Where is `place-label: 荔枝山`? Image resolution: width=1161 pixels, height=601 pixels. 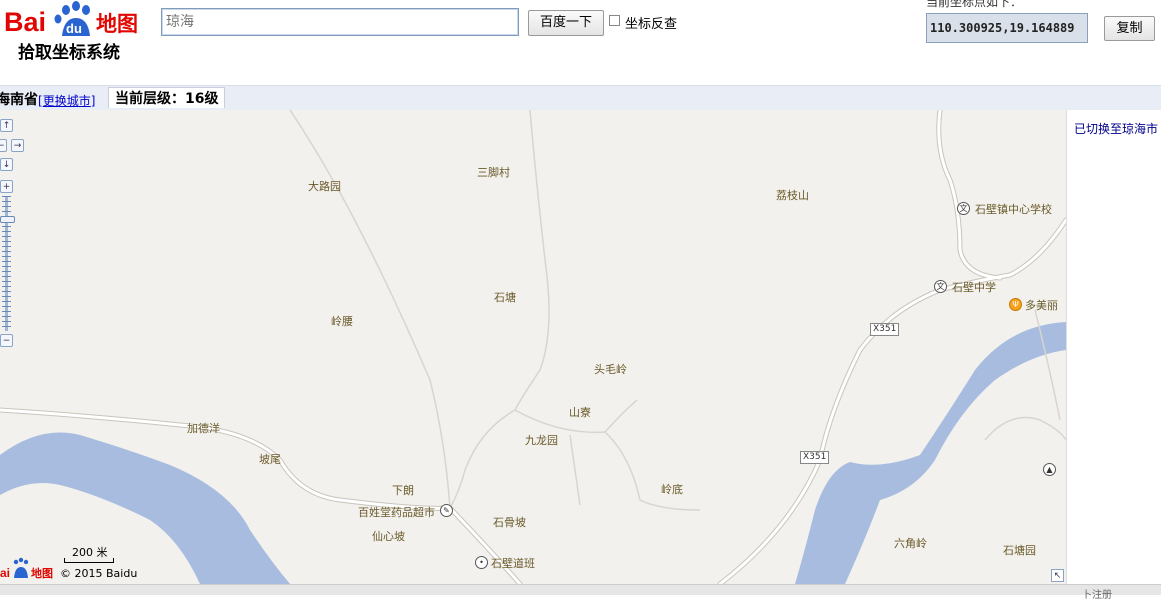 place-label: 荔枝山 is located at coordinates (792, 195).